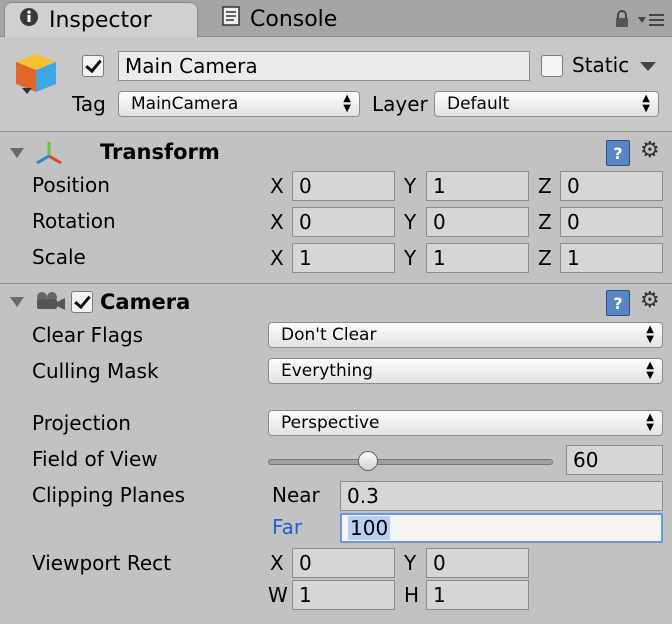  Describe the element at coordinates (410, 462) in the screenshot. I see `fov-slider-track` at that location.